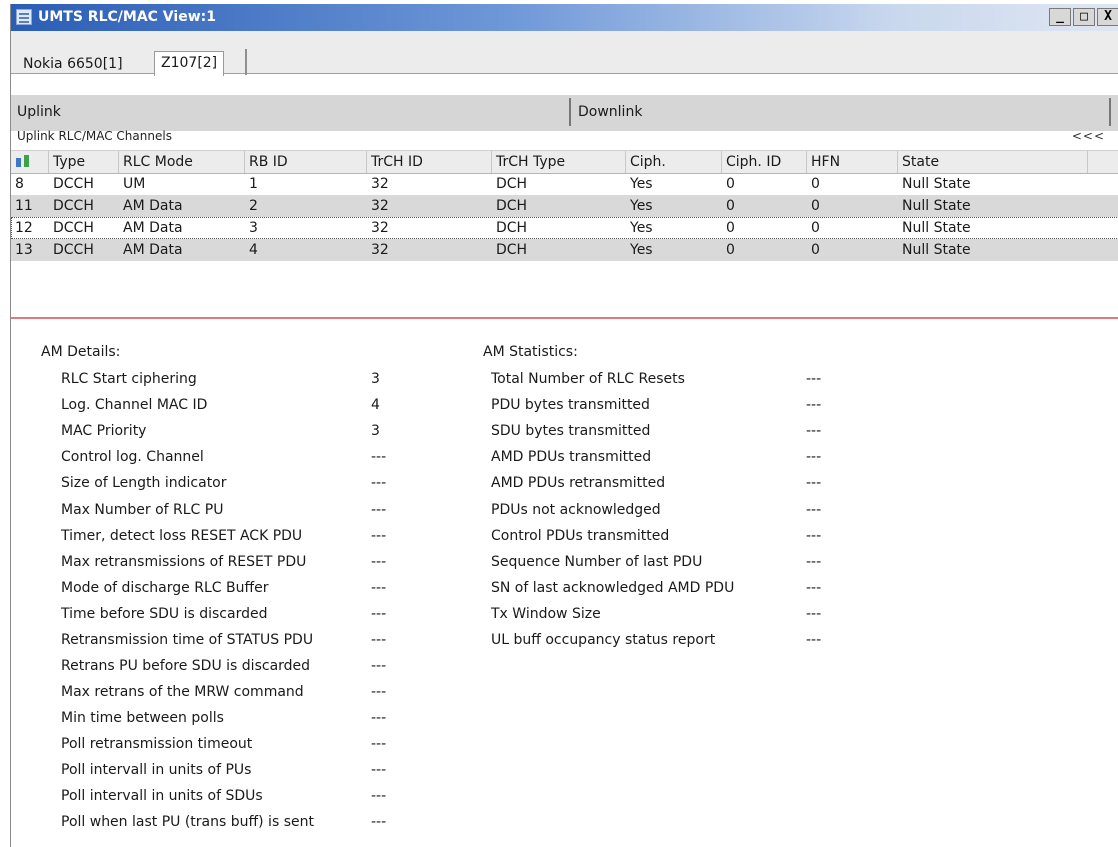 The image size is (1118, 847). What do you see at coordinates (39, 112) in the screenshot?
I see `uplink-tab: Uplink` at bounding box center [39, 112].